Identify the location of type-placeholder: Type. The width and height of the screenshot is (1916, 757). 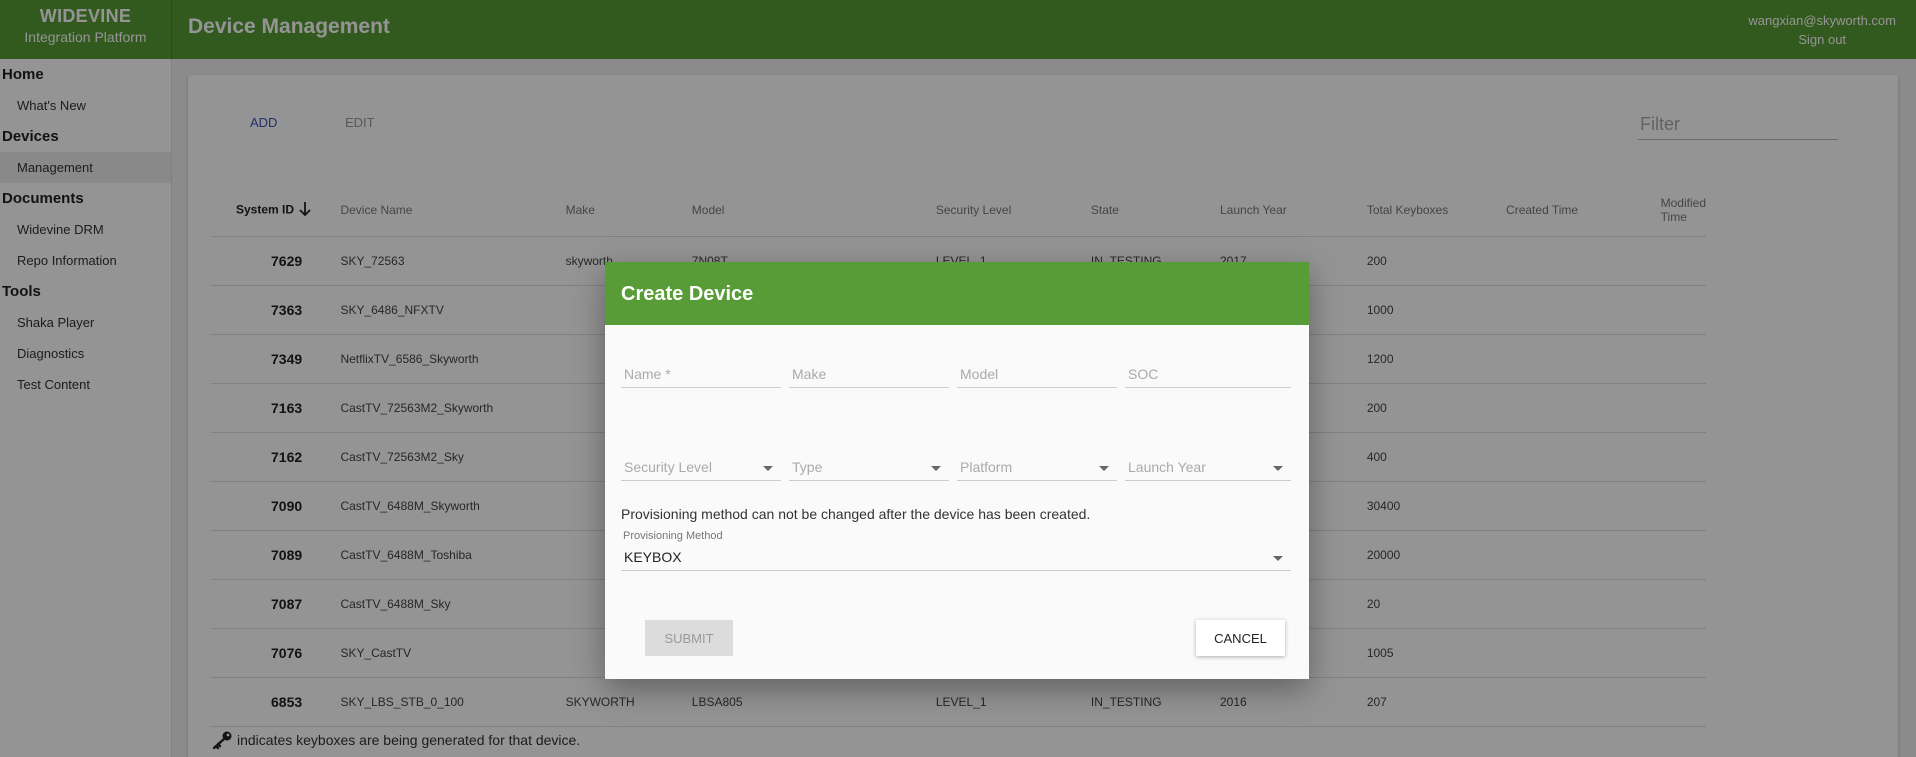
(807, 467).